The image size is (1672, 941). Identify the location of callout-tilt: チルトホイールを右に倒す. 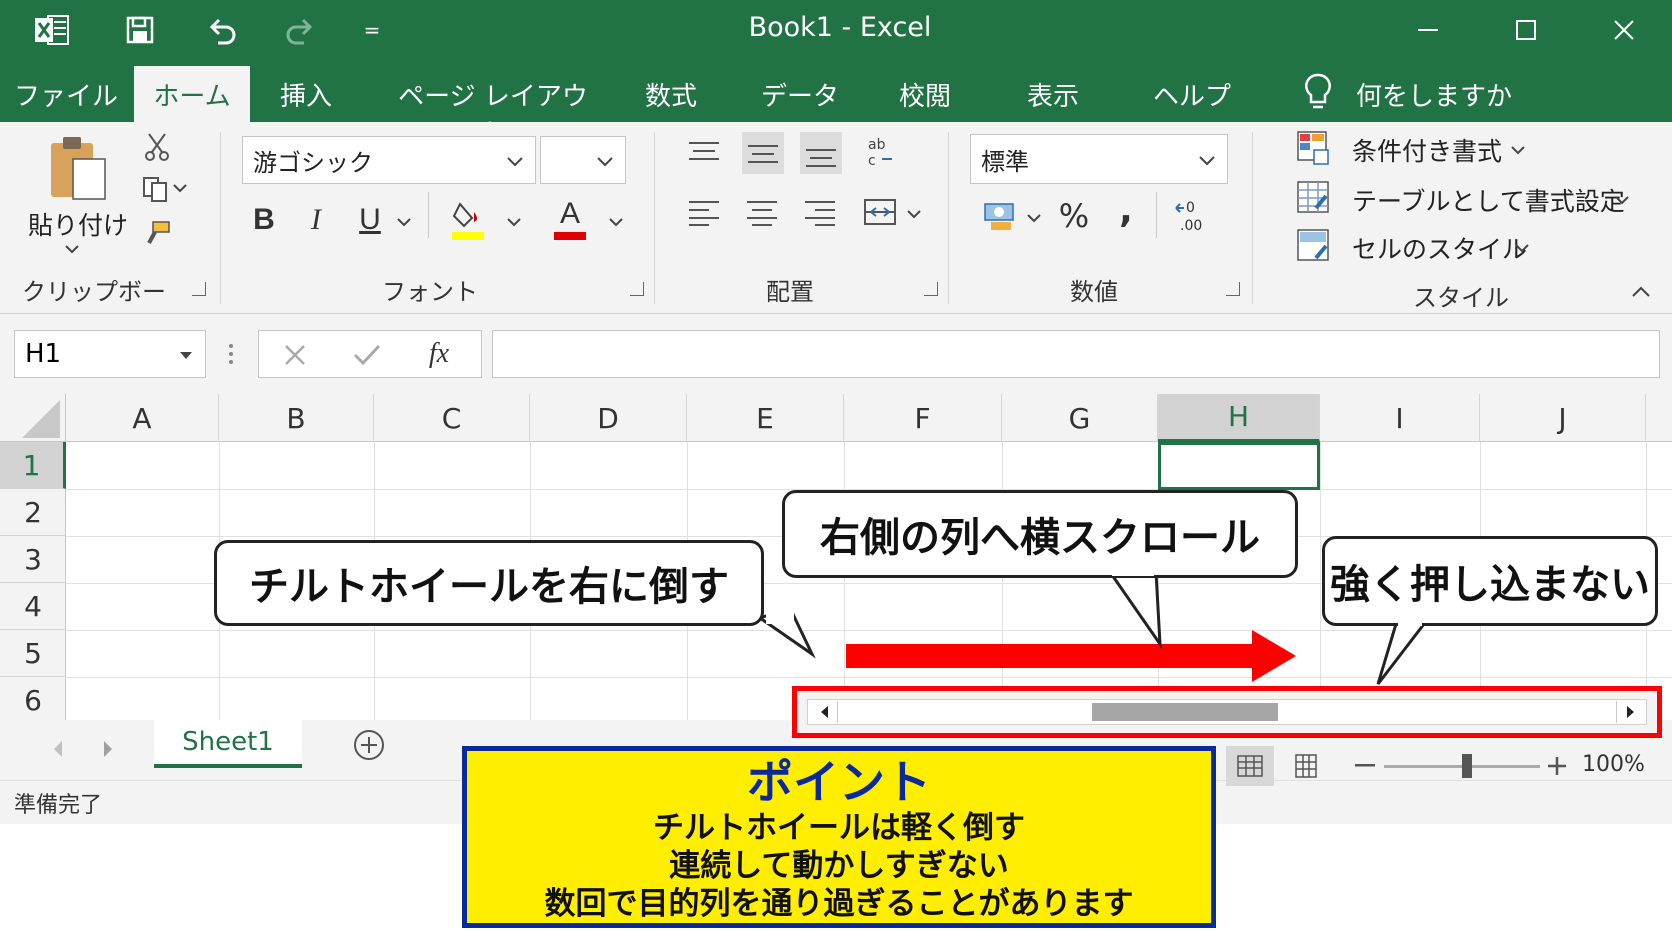
(489, 583).